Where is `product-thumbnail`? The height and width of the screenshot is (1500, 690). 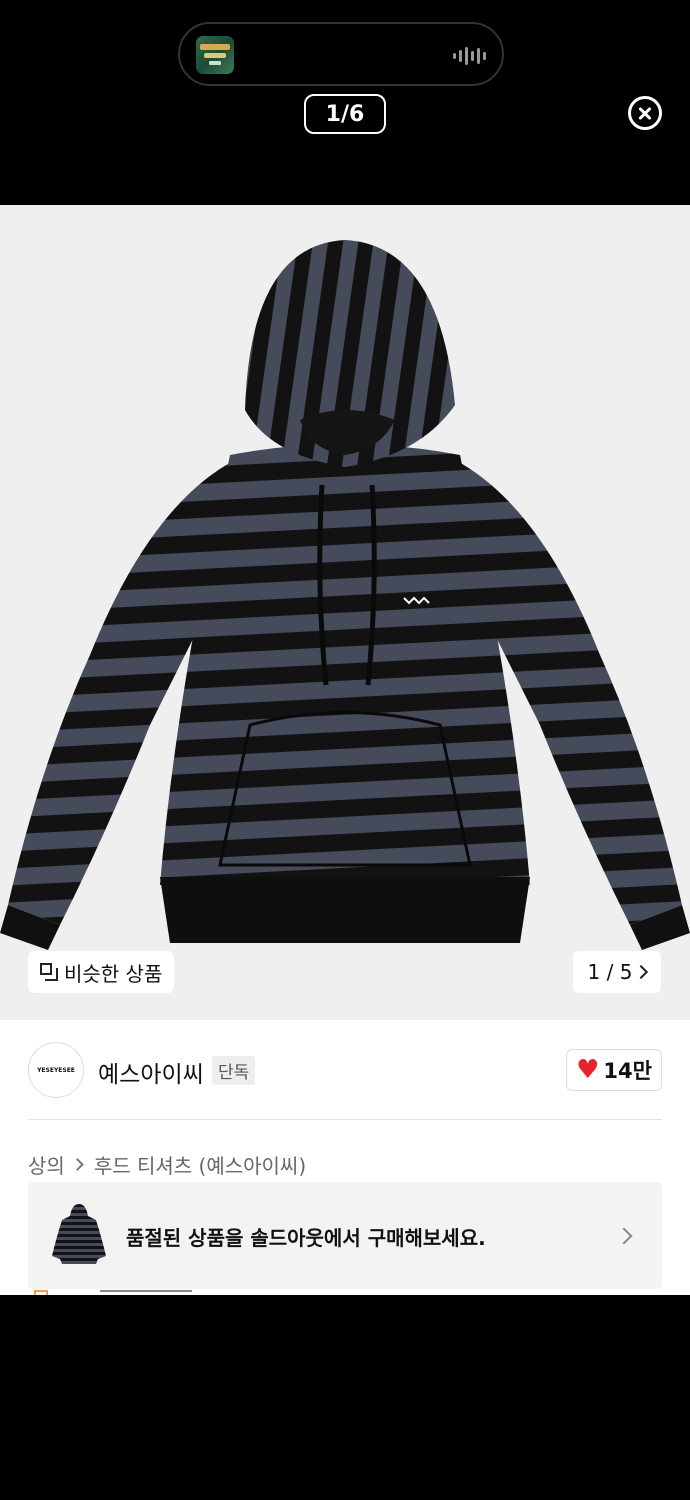 product-thumbnail is located at coordinates (79, 1234).